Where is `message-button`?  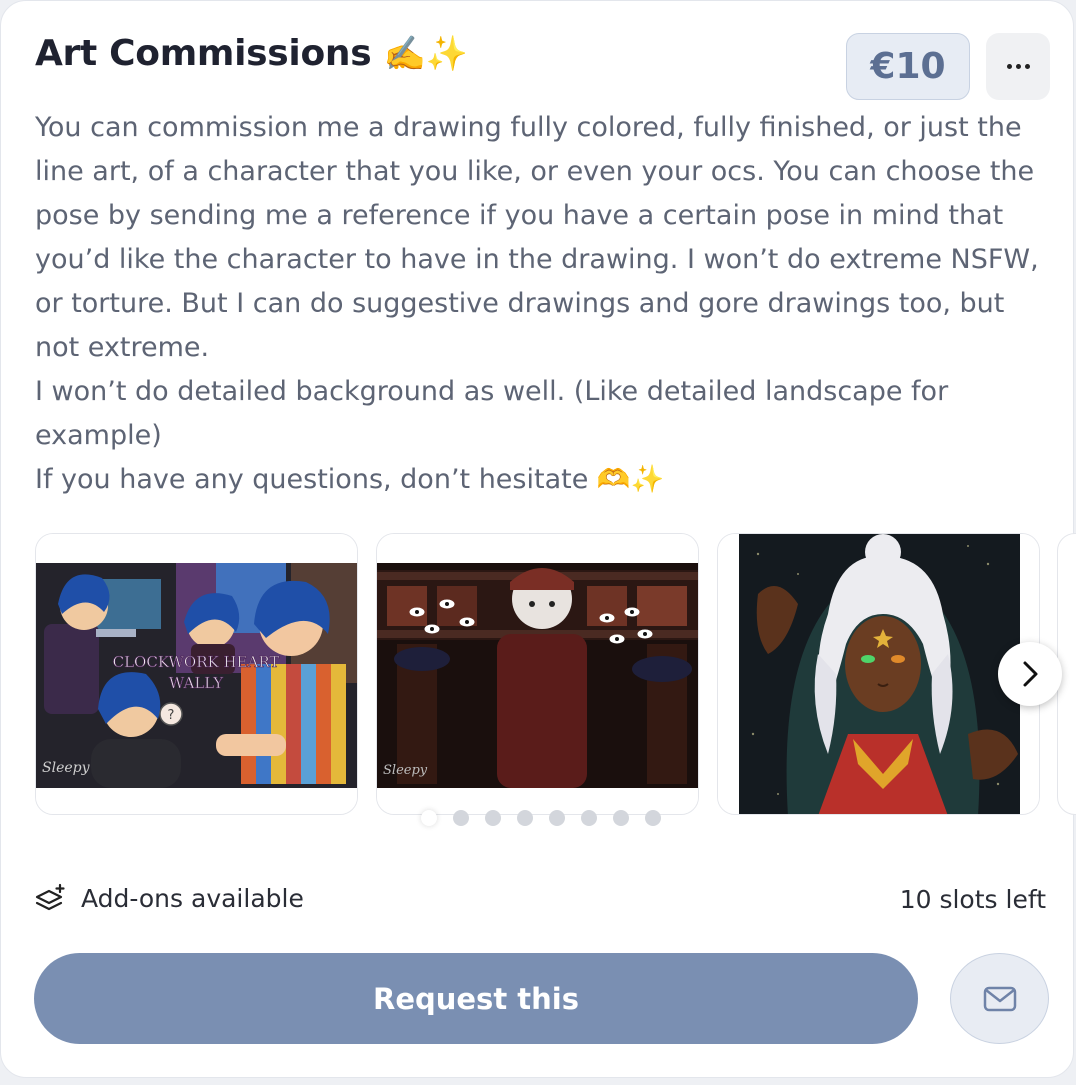 message-button is located at coordinates (999, 998).